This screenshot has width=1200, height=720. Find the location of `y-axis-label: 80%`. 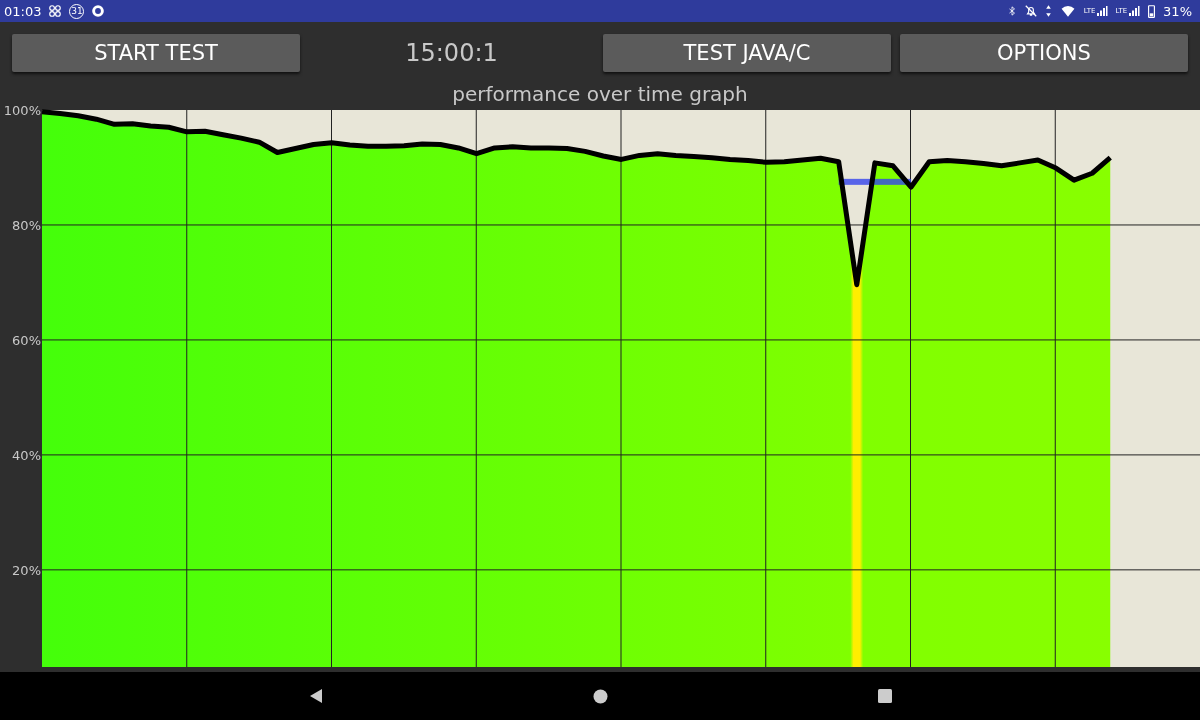

y-axis-label: 80% is located at coordinates (26, 225).